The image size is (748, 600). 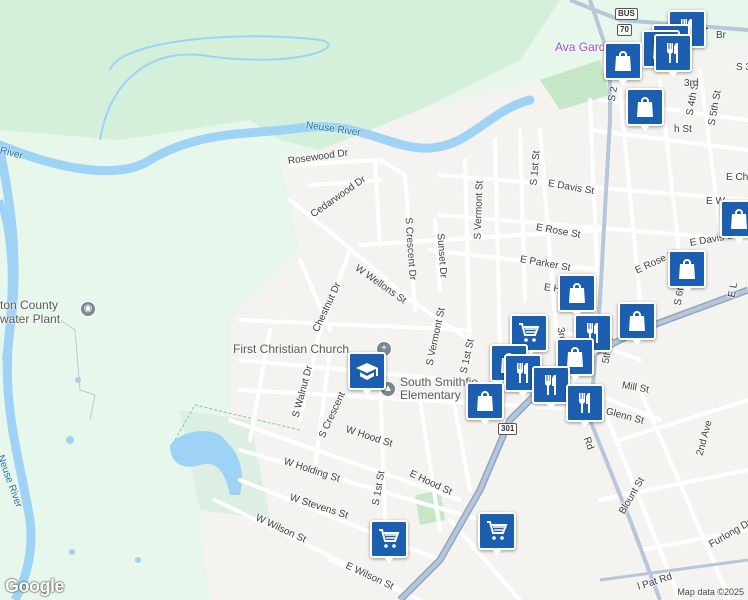 What do you see at coordinates (291, 349) in the screenshot?
I see `church-label: First Christian Church` at bounding box center [291, 349].